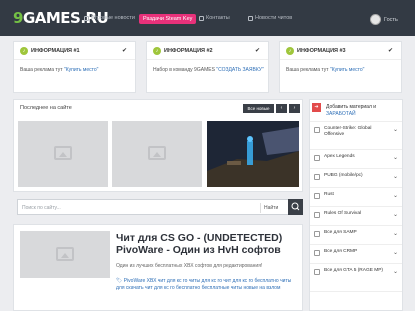  What do you see at coordinates (356, 235) in the screenshot?
I see `category-item: Все для SAMP ⌄` at bounding box center [356, 235].